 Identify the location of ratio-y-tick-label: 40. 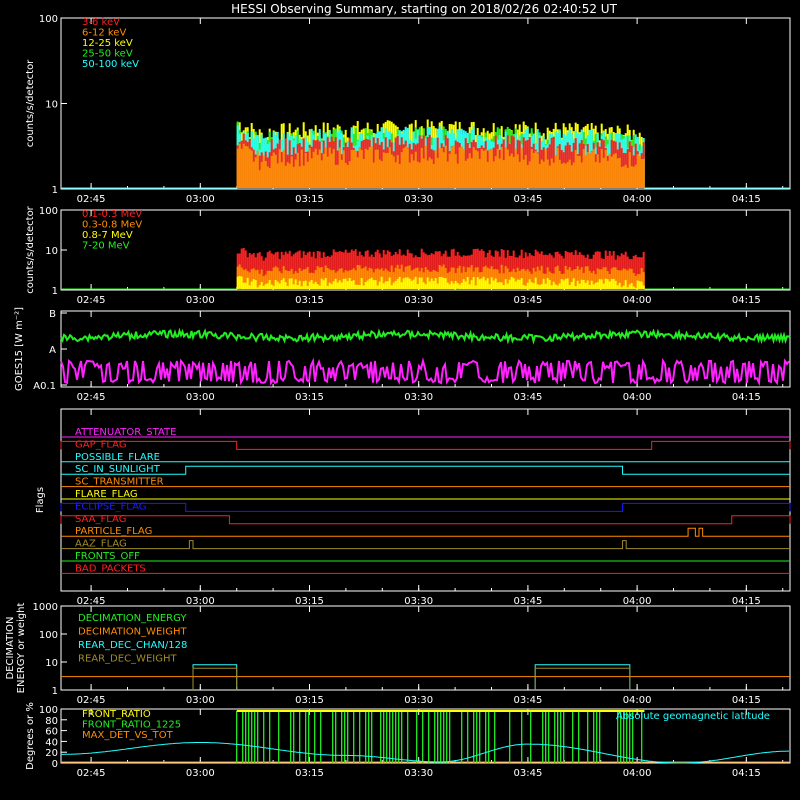
(51, 742).